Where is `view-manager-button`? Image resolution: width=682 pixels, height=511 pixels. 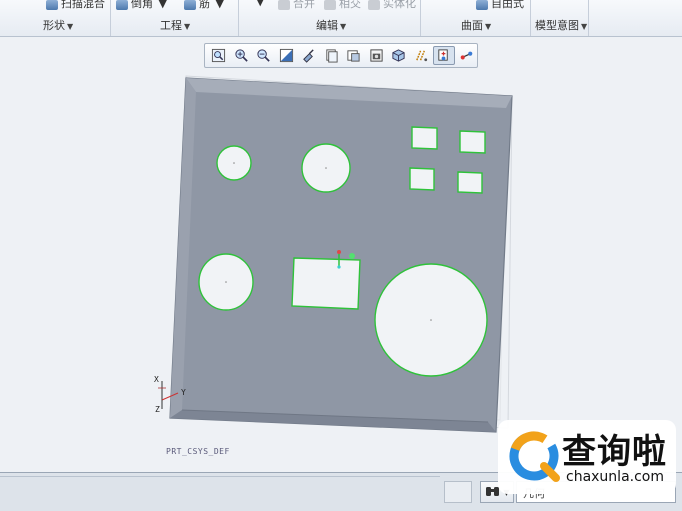 view-manager-button is located at coordinates (377, 55).